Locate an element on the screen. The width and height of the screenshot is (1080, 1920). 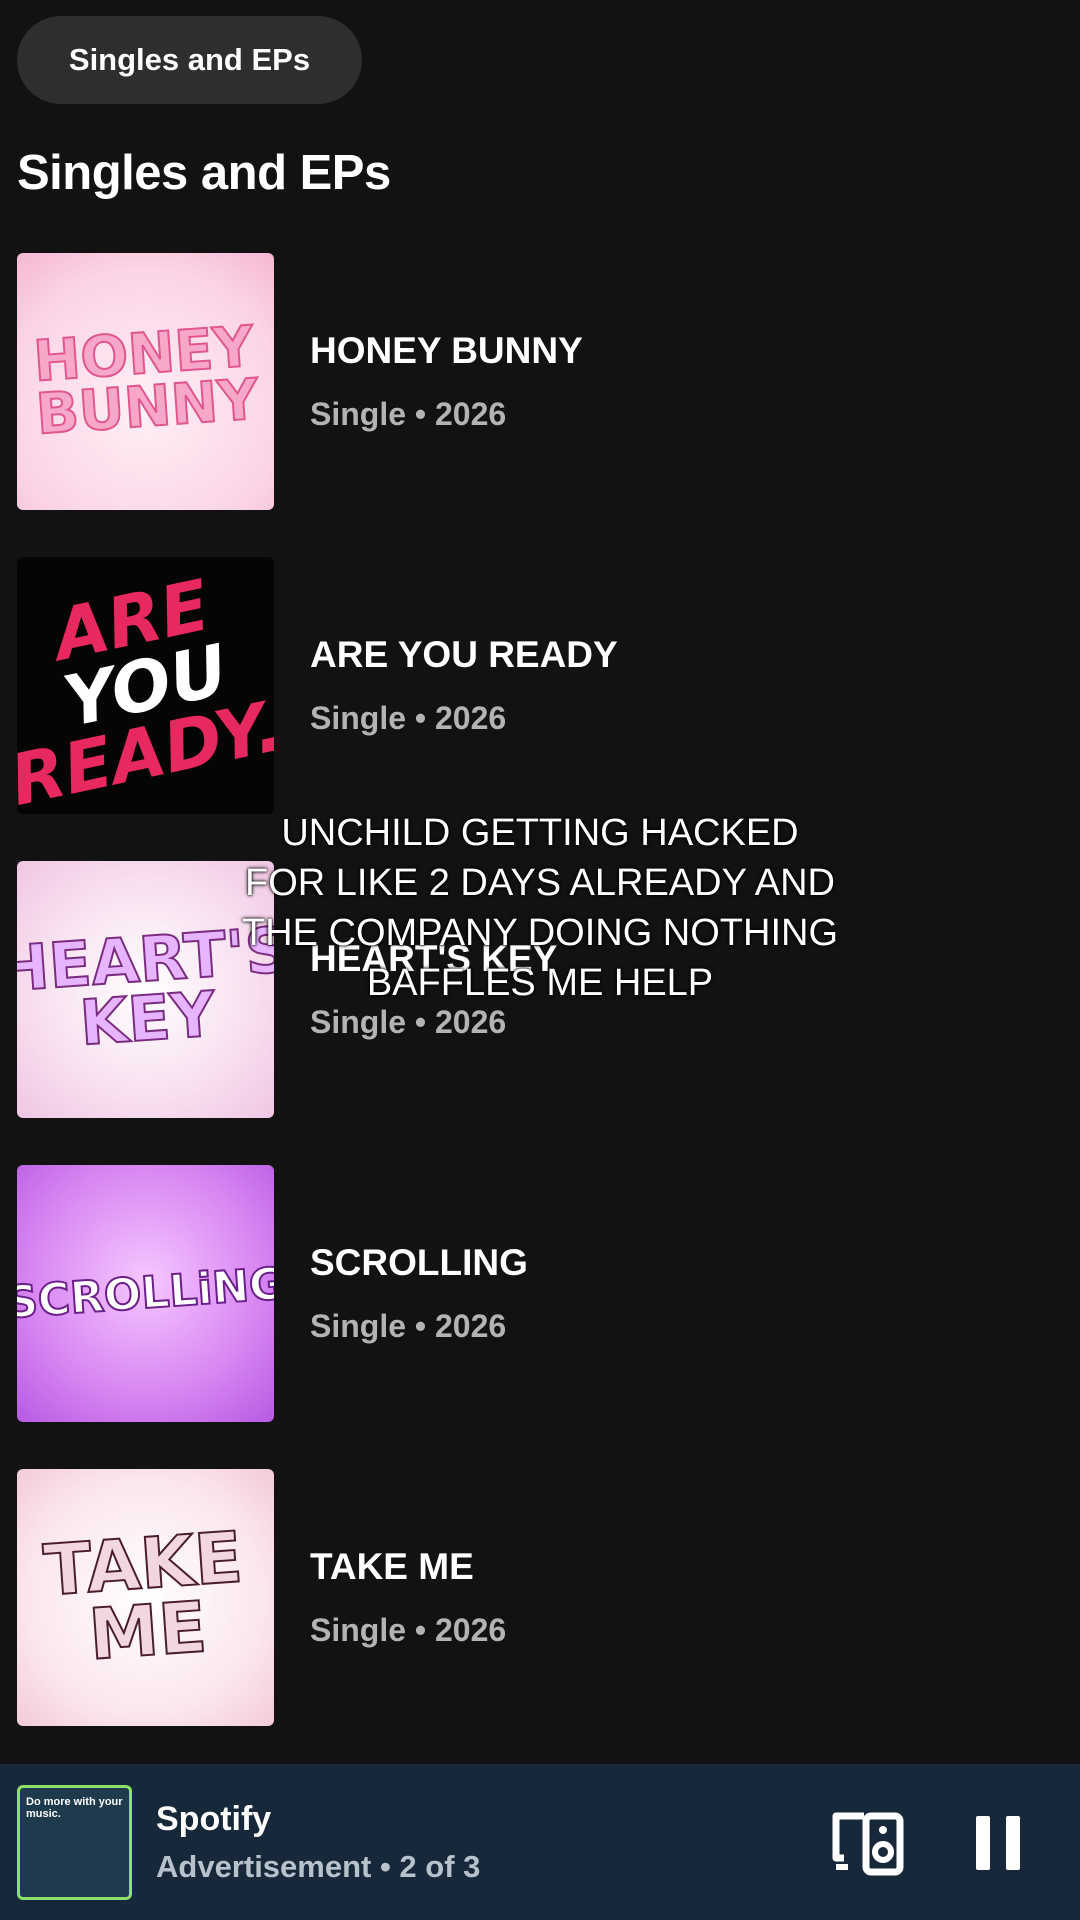
ad-thumbnail: Do more with your music. is located at coordinates (74, 1842).